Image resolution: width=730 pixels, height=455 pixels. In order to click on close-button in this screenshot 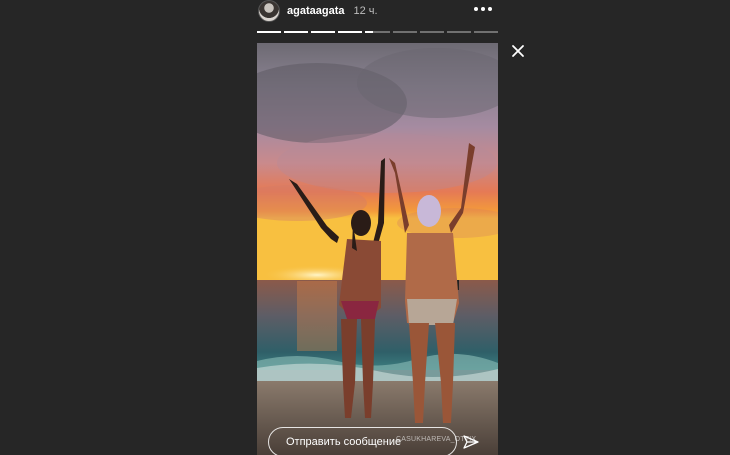, I will do `click(518, 51)`.